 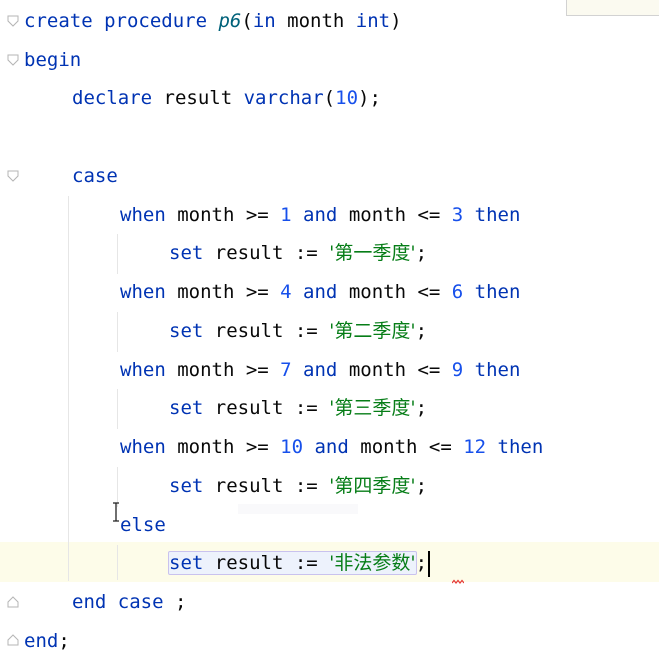 What do you see at coordinates (283, 98) in the screenshot?
I see `keyword: varchar` at bounding box center [283, 98].